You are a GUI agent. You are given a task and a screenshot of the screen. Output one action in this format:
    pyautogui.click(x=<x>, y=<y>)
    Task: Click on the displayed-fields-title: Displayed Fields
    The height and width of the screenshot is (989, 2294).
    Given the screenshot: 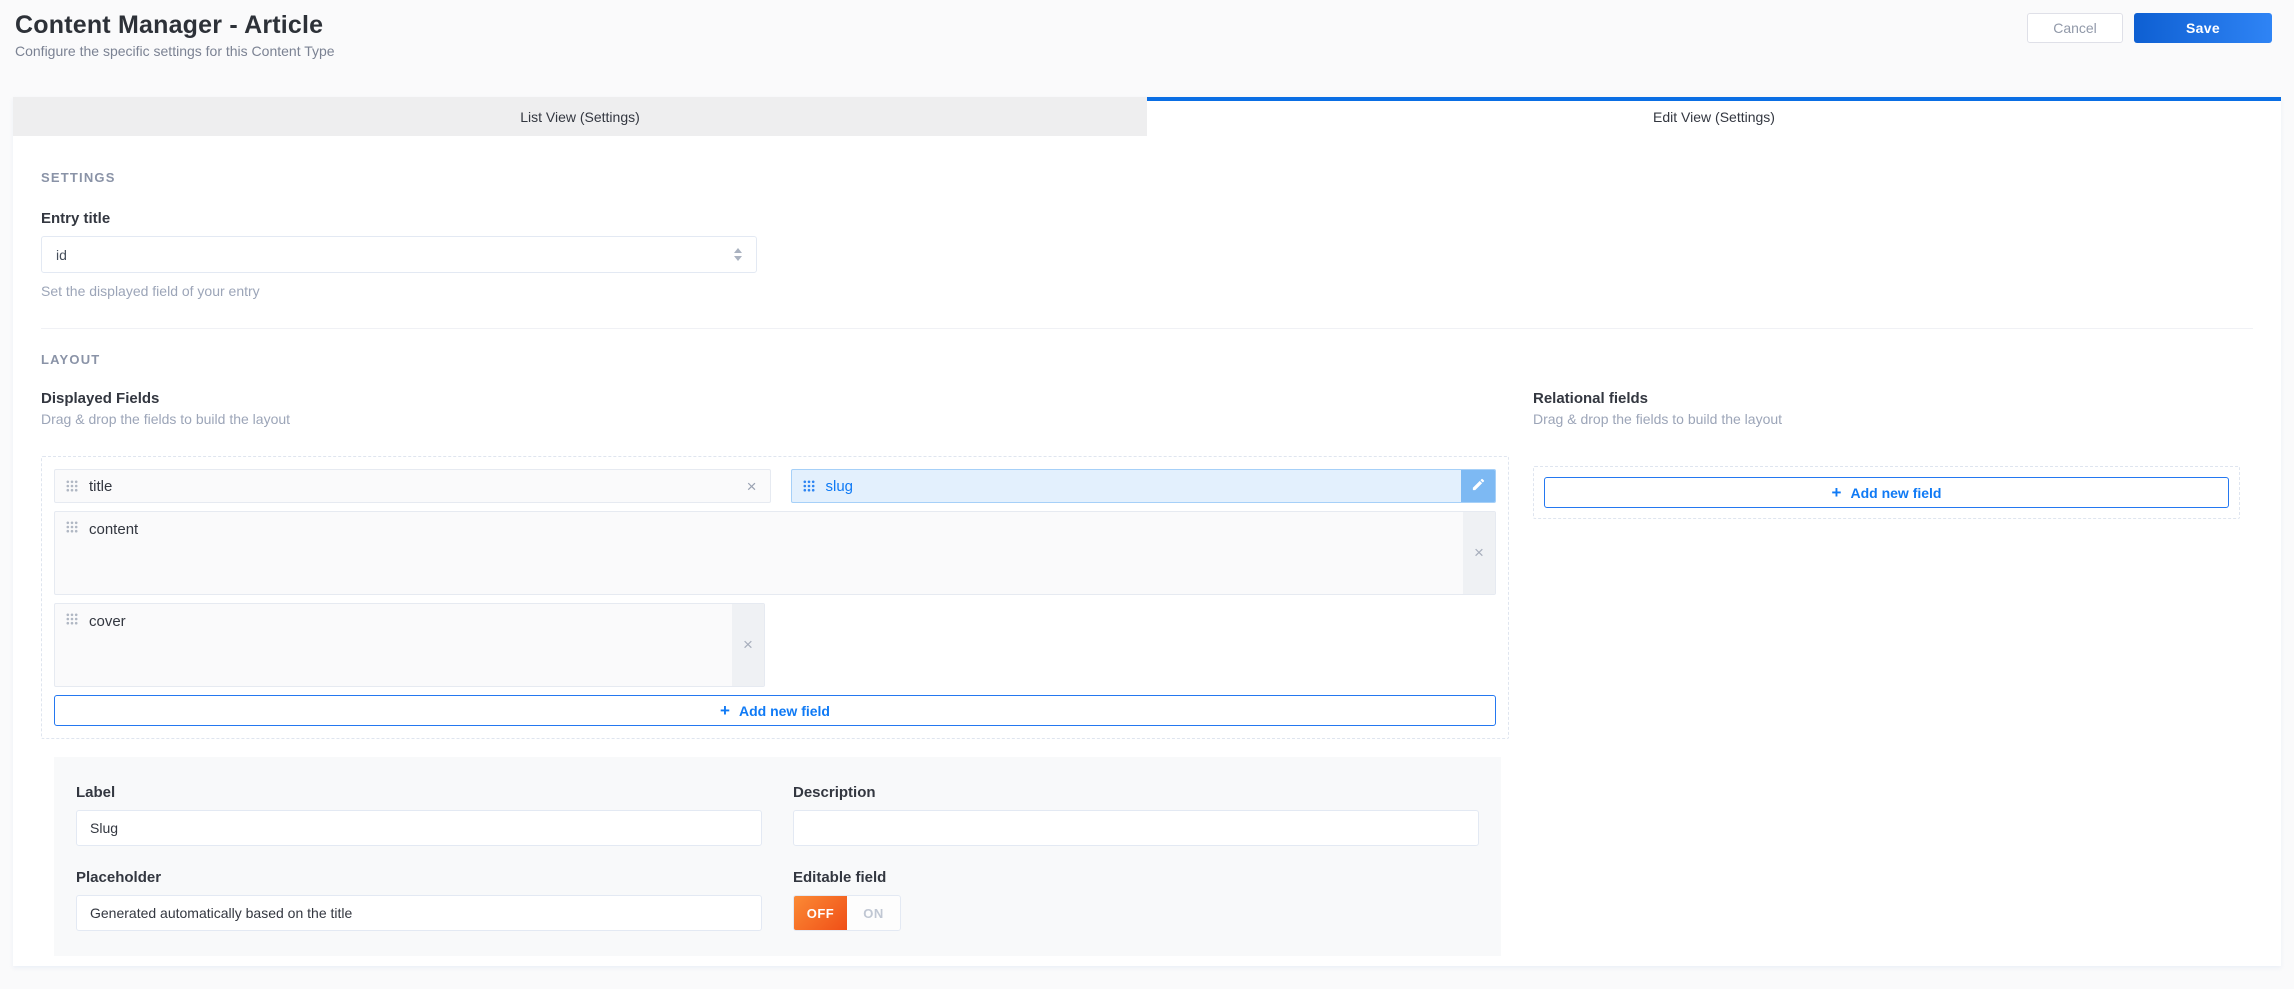 What is the action you would take?
    pyautogui.click(x=100, y=398)
    